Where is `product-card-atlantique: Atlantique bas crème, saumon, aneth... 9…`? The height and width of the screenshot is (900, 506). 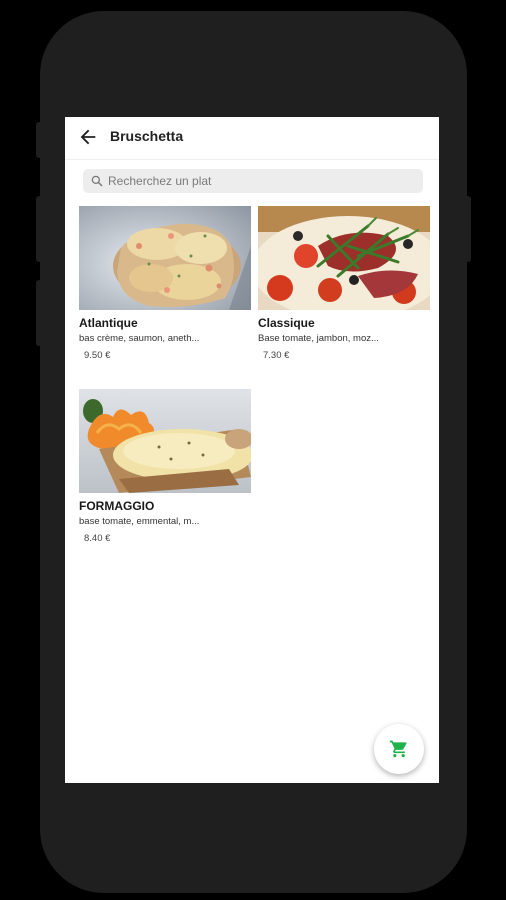 product-card-atlantique: Atlantique bas crème, saumon, aneth... 9… is located at coordinates (165, 283).